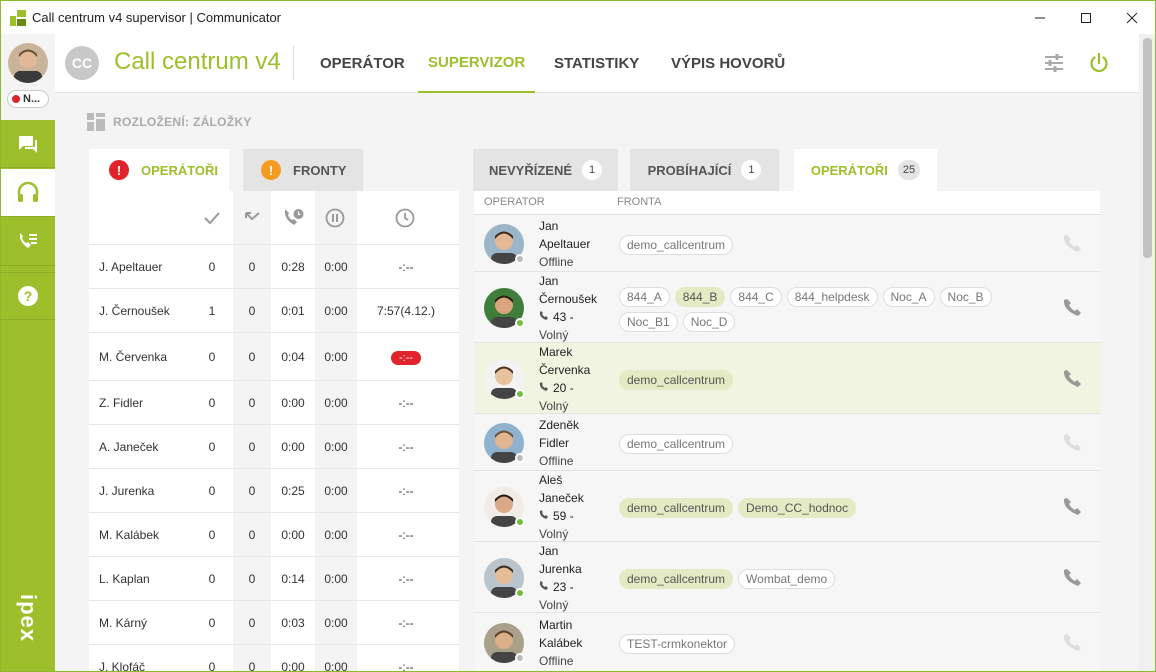 The height and width of the screenshot is (672, 1156). What do you see at coordinates (832, 297) in the screenshot?
I see `queue-chip: 844_helpdesk` at bounding box center [832, 297].